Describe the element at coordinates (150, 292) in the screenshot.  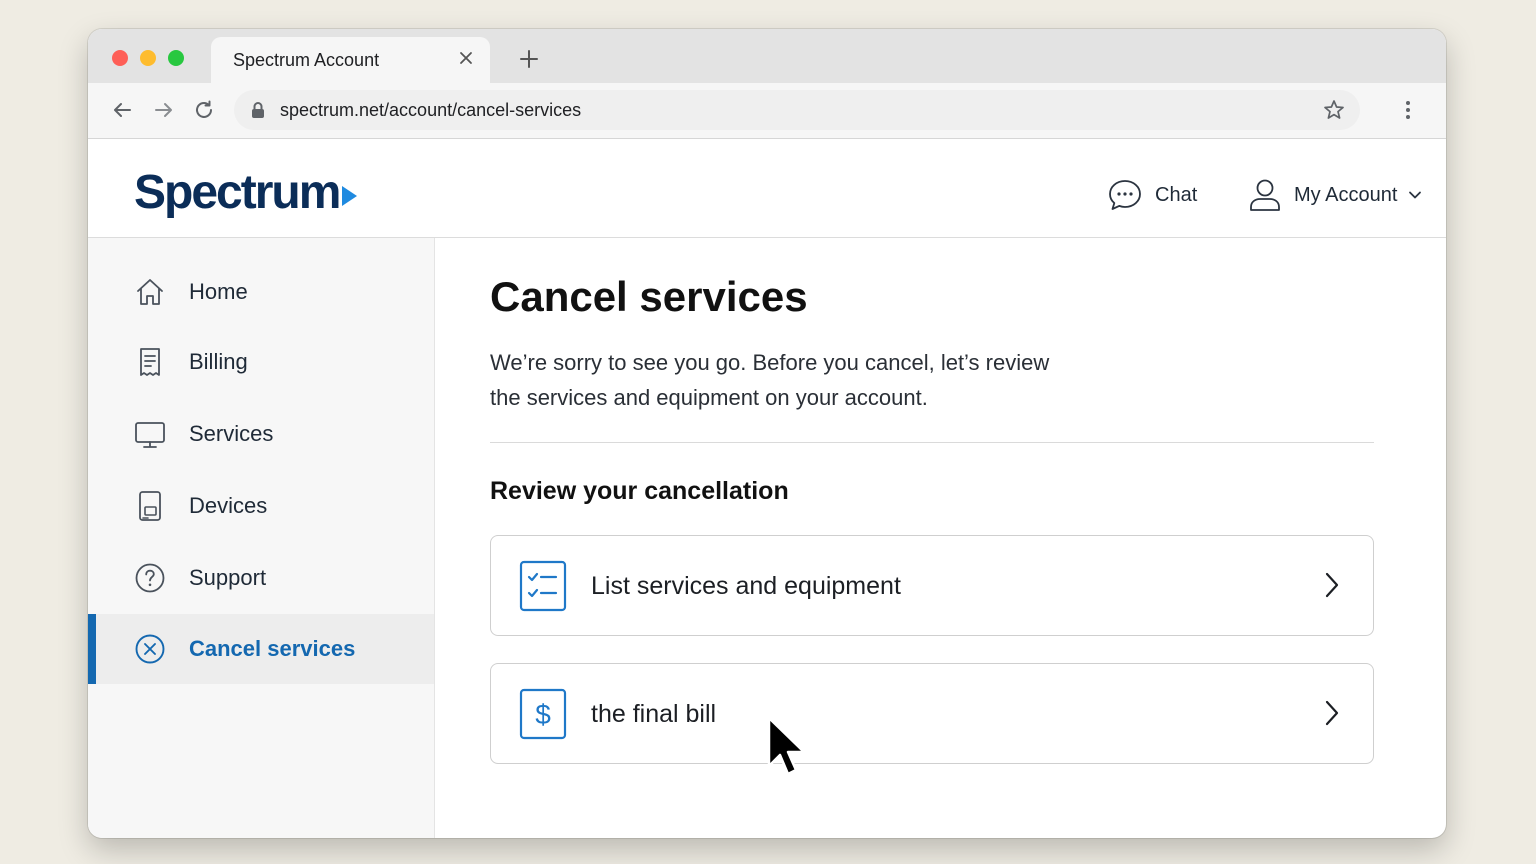
I see `home-icon` at that location.